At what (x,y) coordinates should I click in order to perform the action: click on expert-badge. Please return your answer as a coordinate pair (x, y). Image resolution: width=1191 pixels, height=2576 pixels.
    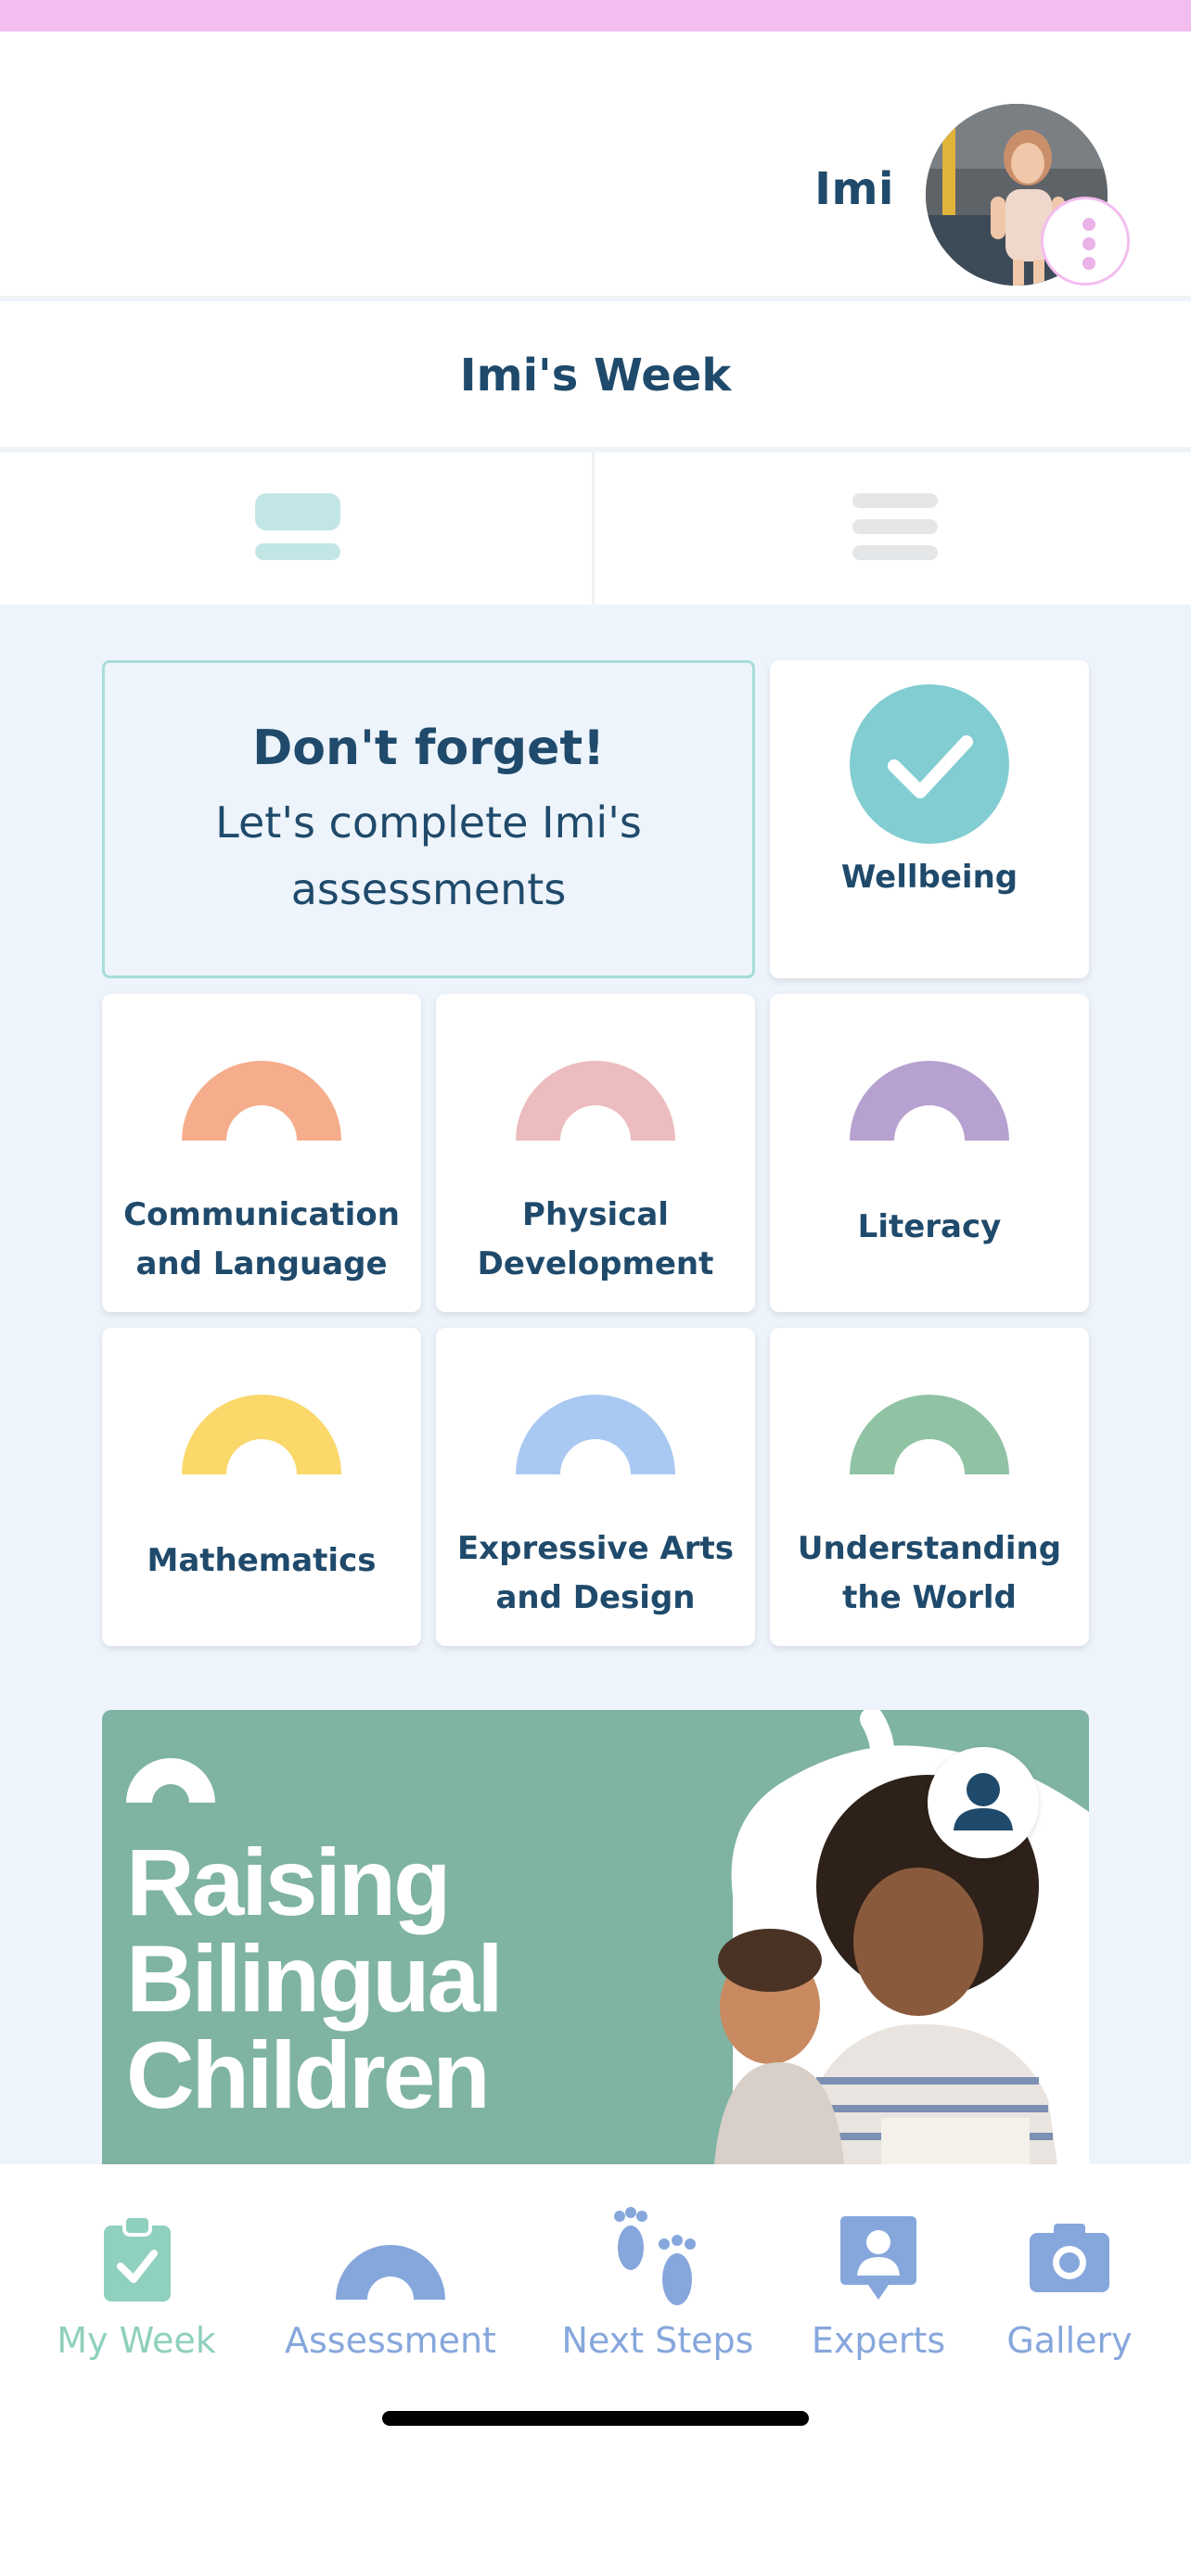
    Looking at the image, I should click on (984, 1802).